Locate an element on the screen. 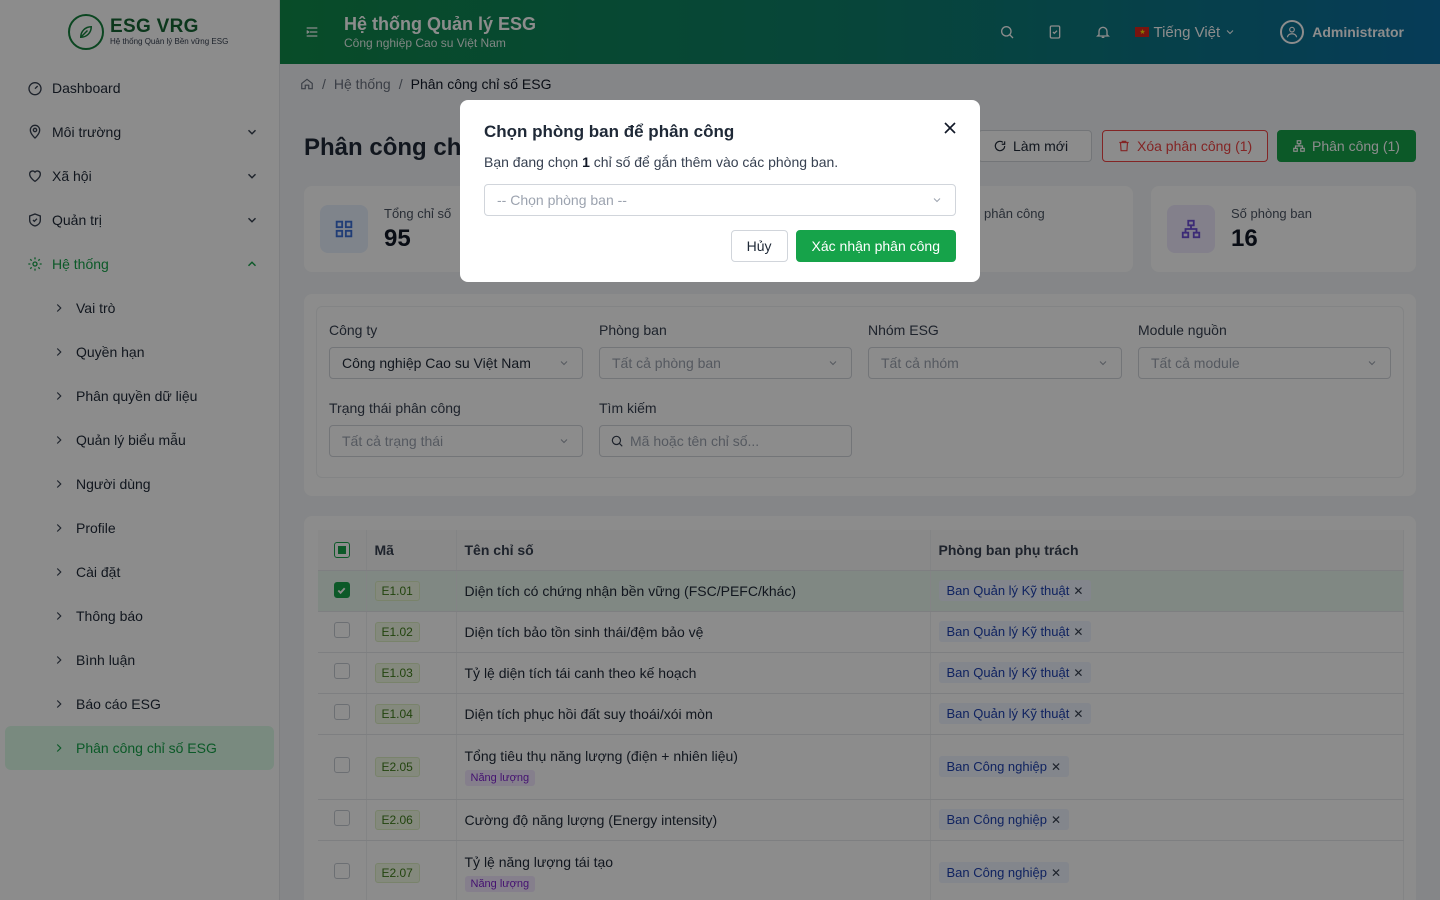  chevron-down-icon is located at coordinates (937, 200).